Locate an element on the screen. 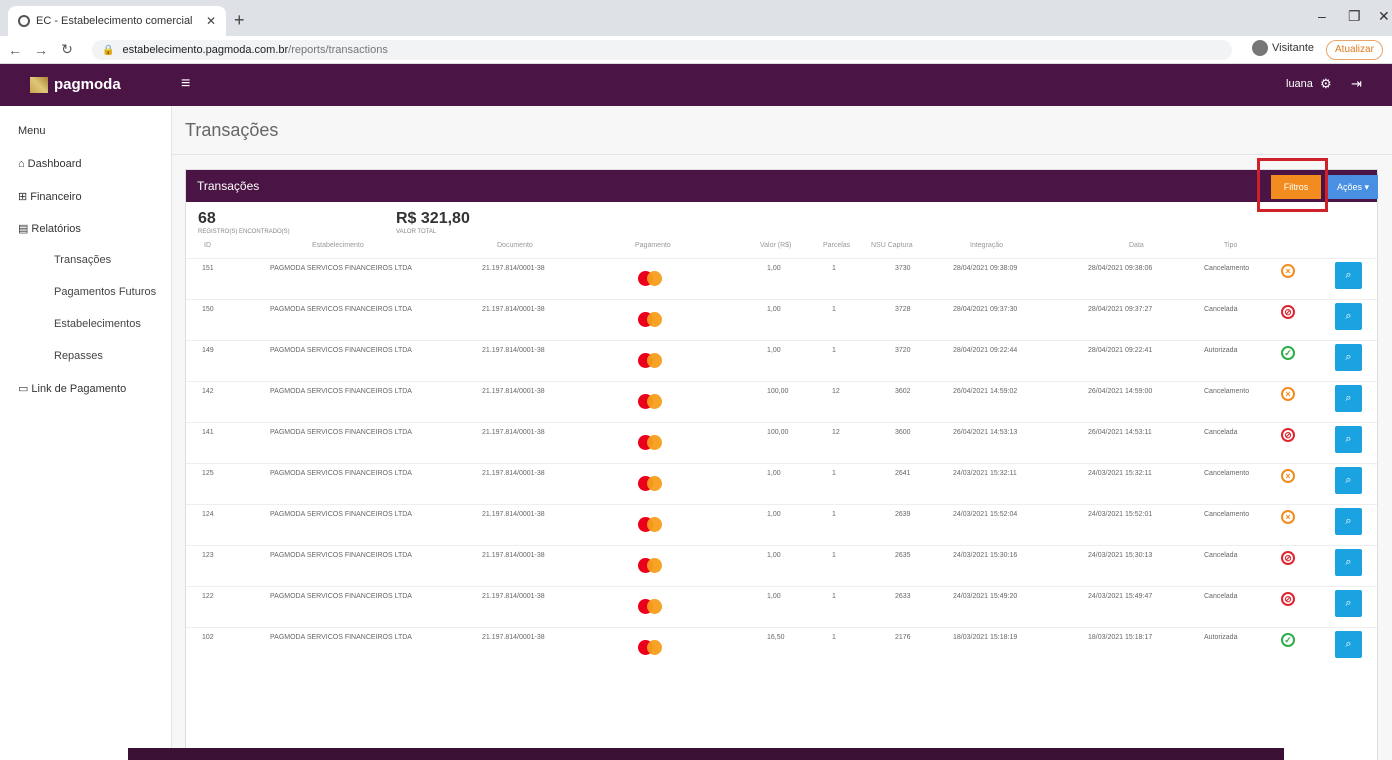  menu-toggle-icon: ≡ is located at coordinates (185, 84).